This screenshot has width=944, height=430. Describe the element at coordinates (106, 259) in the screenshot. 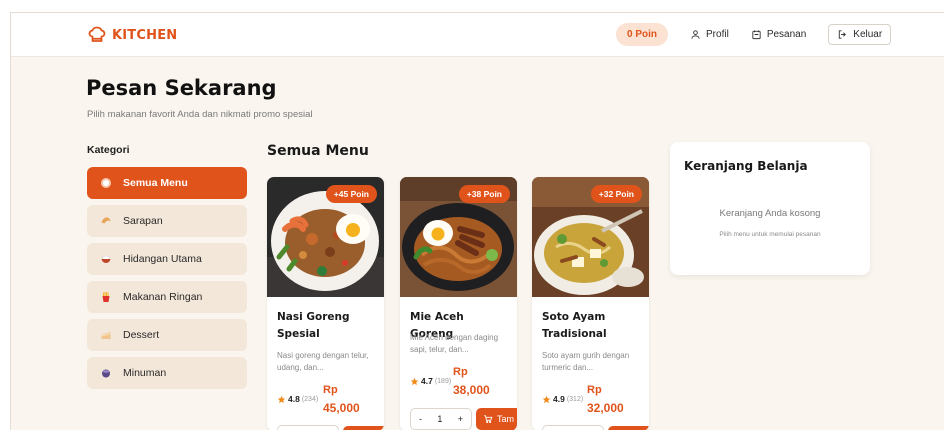

I see `rice-bowl-icon` at that location.